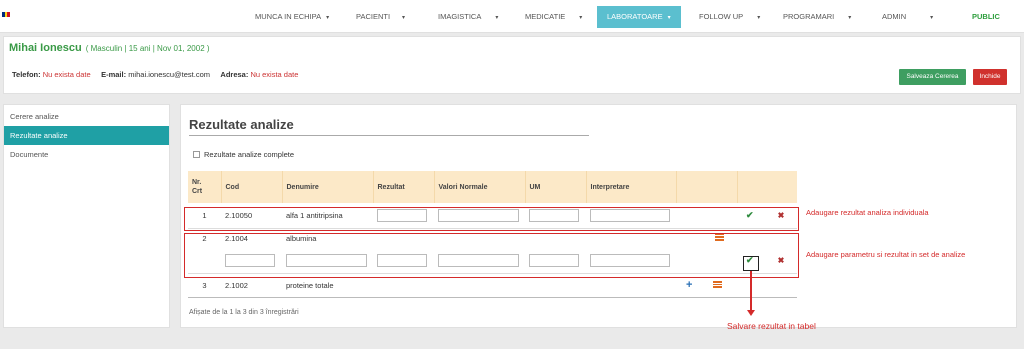 The image size is (1024, 349). I want to click on col-header-valori-normale: Valori Normale, so click(480, 187).